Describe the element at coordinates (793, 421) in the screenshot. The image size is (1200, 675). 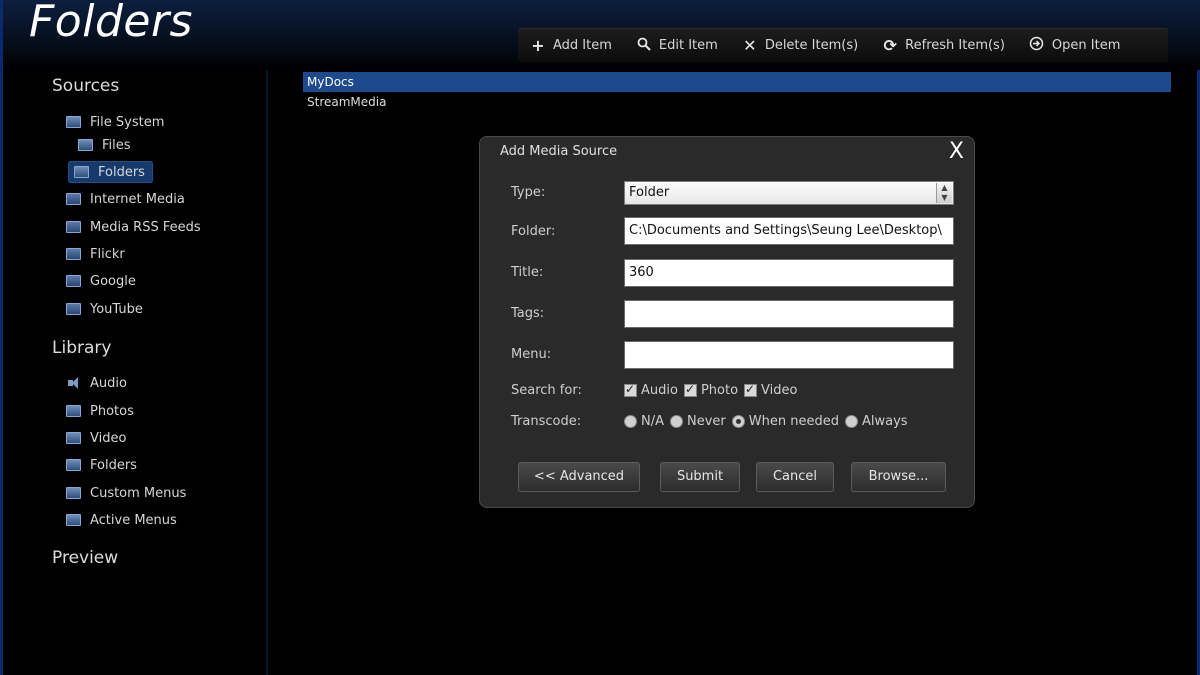
I see `transcode-when-needed-label: When needed` at that location.